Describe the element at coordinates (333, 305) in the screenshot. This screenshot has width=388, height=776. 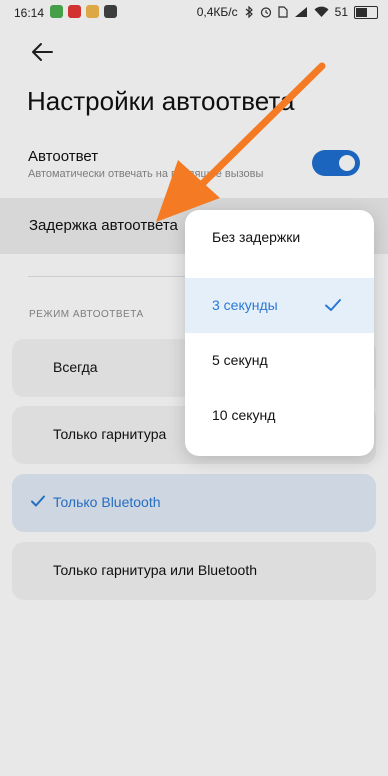
I see `checkmark-icon` at that location.